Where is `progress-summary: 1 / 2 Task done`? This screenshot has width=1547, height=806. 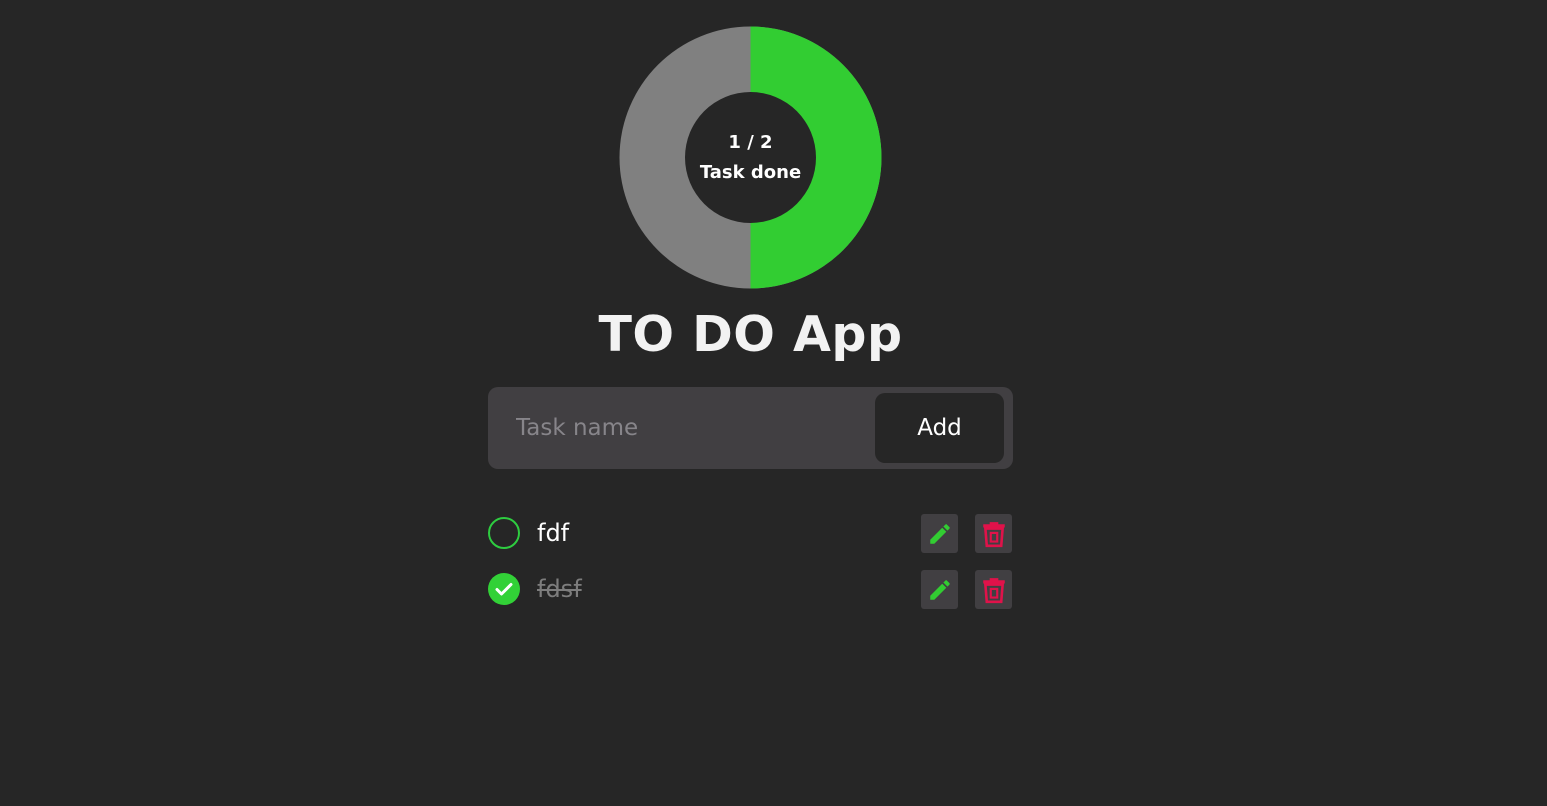 progress-summary: 1 / 2 Task done is located at coordinates (750, 157).